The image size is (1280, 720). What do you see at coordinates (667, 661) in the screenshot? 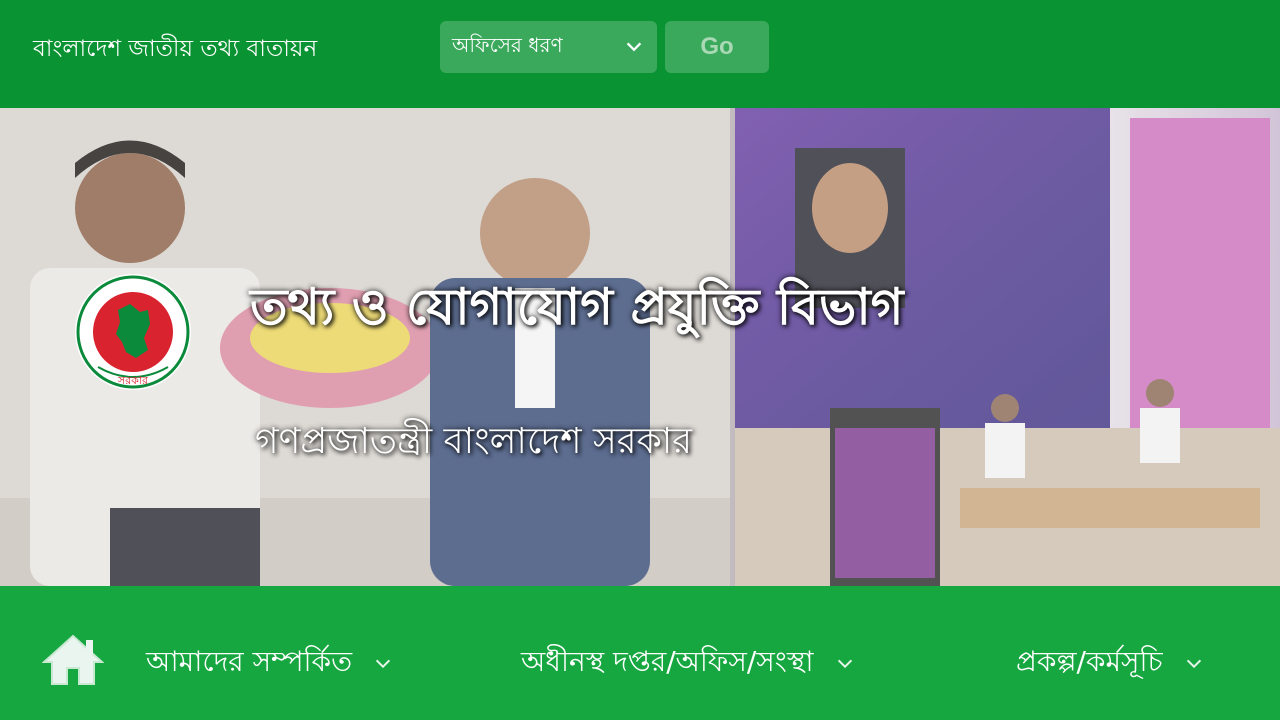
I see `nav-item-label: অধীনস্থ দপ্তর/অফিস/সংস্থা` at bounding box center [667, 661].